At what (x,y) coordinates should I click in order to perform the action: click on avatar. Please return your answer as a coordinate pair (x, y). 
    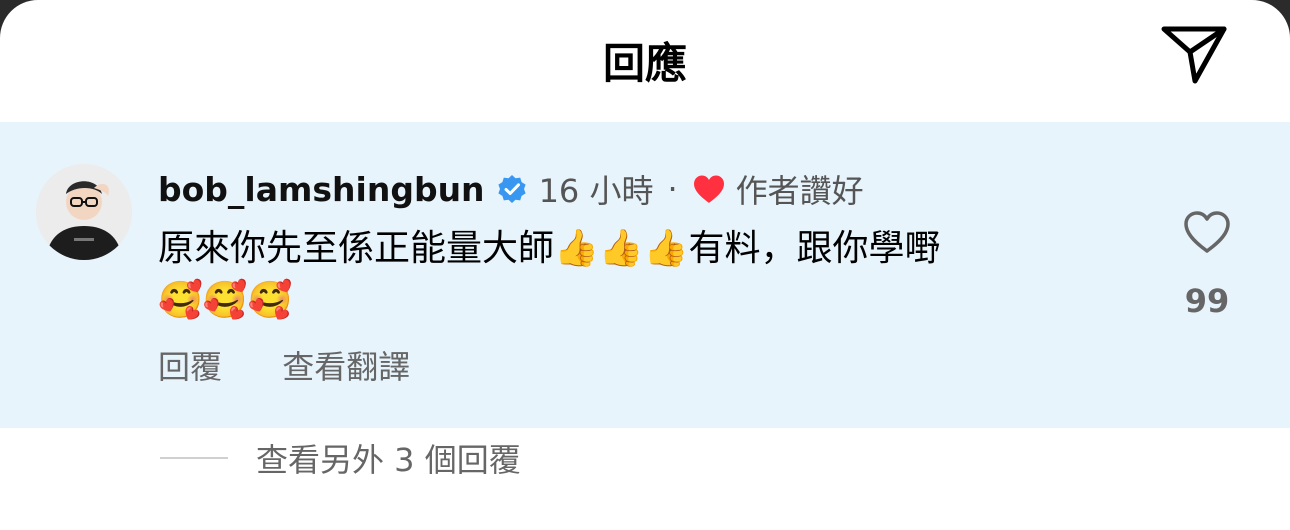
    Looking at the image, I should click on (84, 212).